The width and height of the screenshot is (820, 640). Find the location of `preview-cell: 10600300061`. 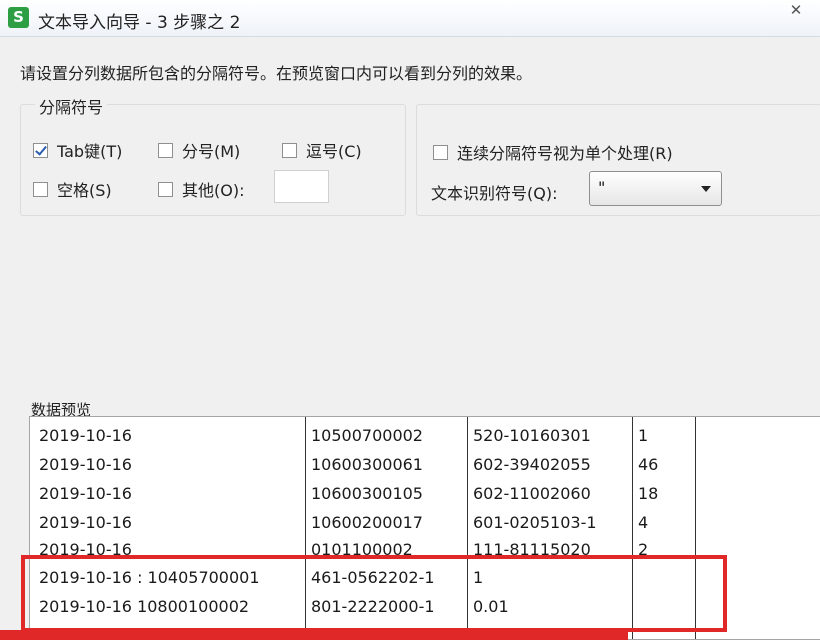

preview-cell: 10600300061 is located at coordinates (367, 464).